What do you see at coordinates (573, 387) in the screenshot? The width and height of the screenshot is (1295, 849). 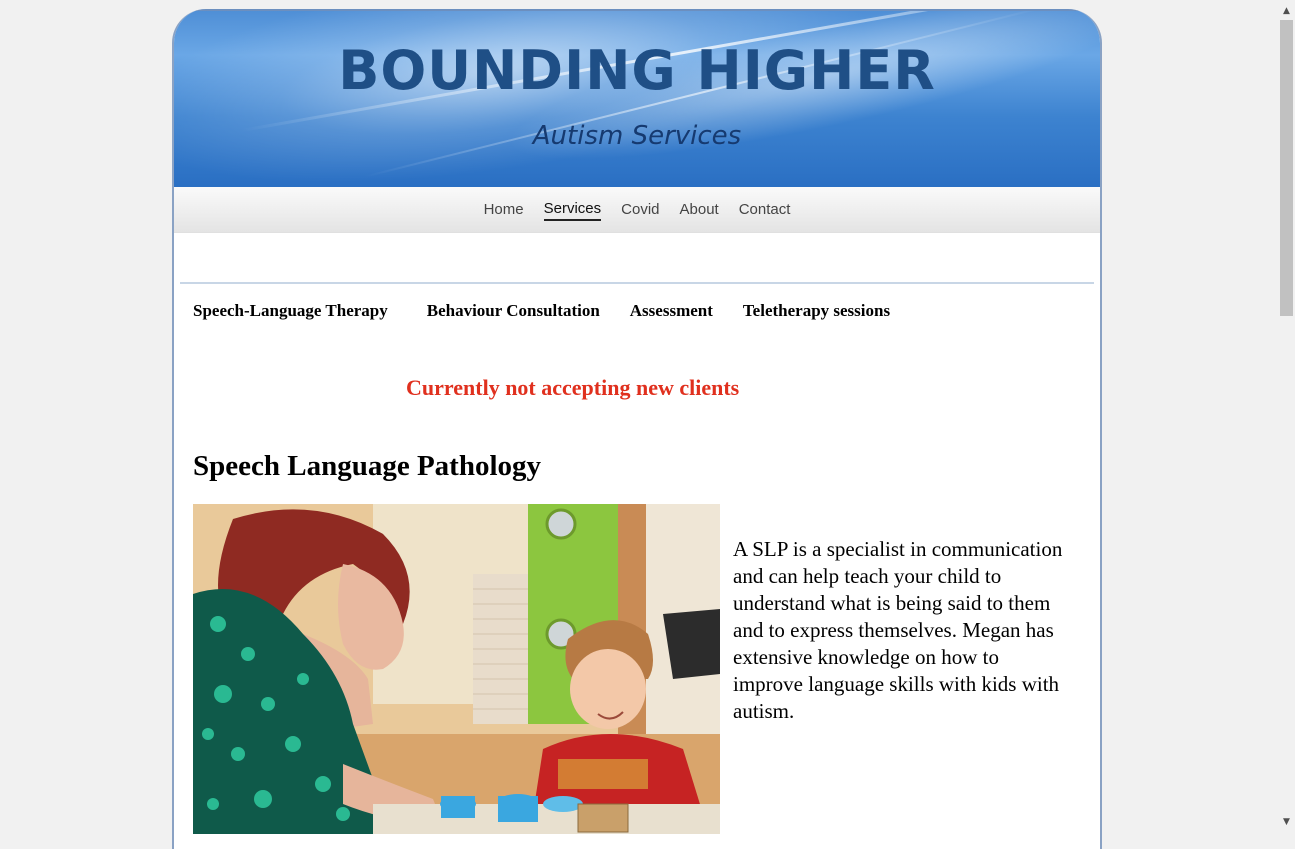 I see `availability-notice: Currently not accepting new clients` at bounding box center [573, 387].